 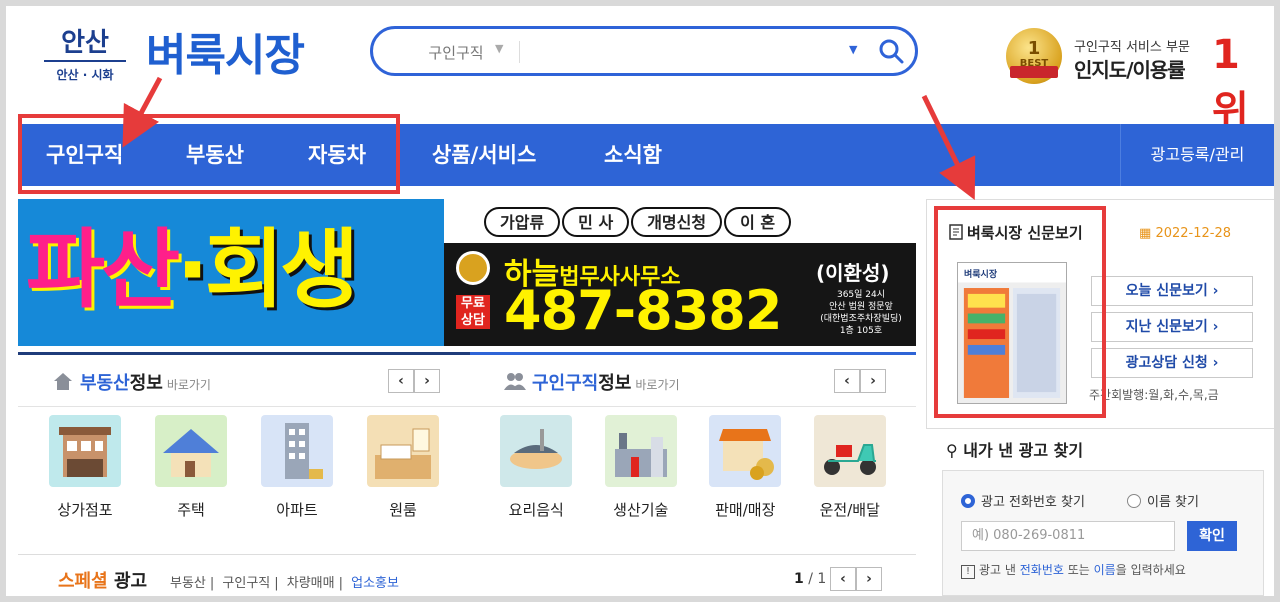 I want to click on medal-number: 1, so click(x=1034, y=48).